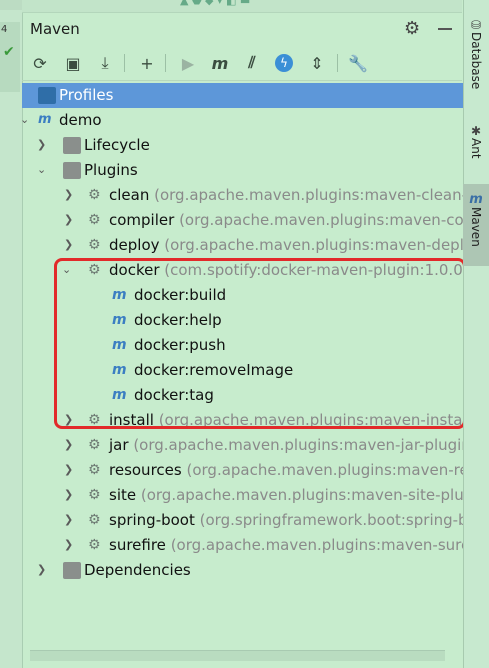 The image size is (489, 668). What do you see at coordinates (137, 570) in the screenshot?
I see `dependencies-label: Dependencies` at bounding box center [137, 570].